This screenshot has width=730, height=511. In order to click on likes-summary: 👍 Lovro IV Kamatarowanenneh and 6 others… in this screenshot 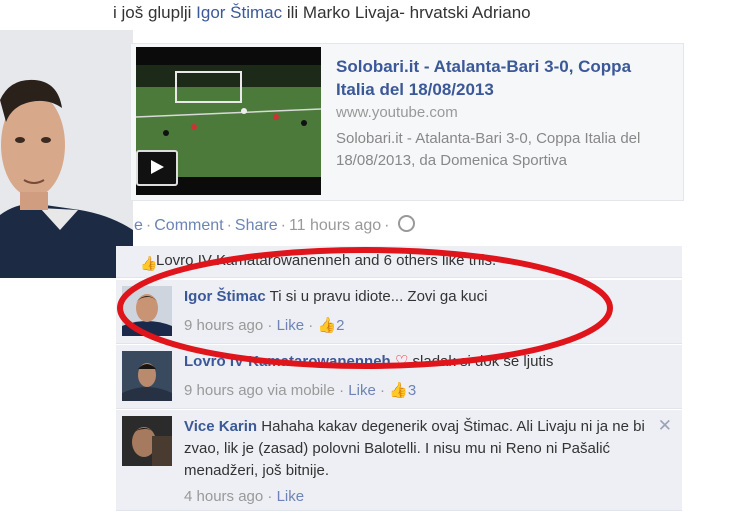, I will do `click(399, 262)`.